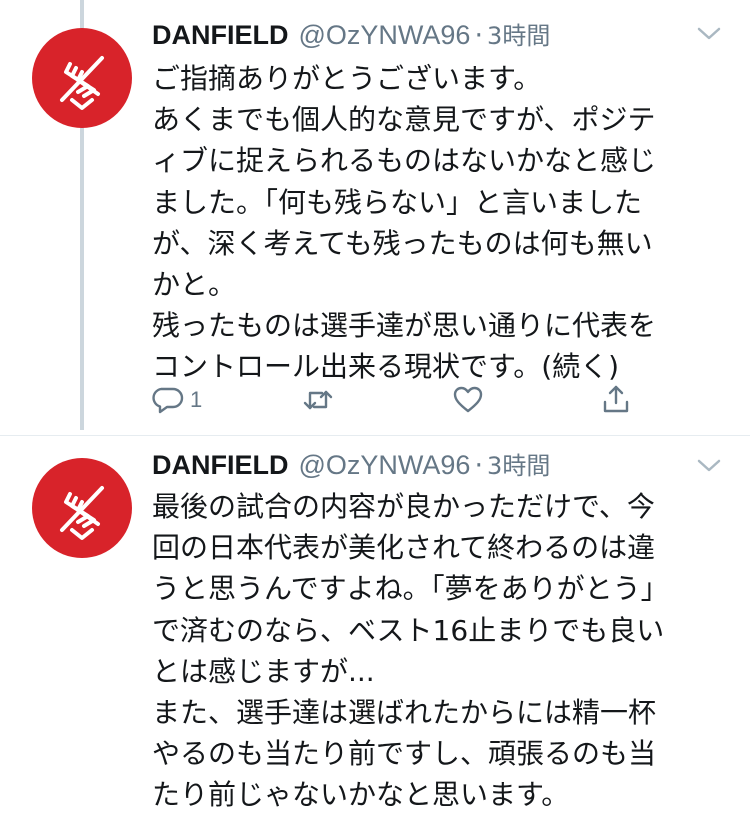 The image size is (750, 816). I want to click on tweet-text-line: ました。「何も残らない」と言いました, so click(397, 202).